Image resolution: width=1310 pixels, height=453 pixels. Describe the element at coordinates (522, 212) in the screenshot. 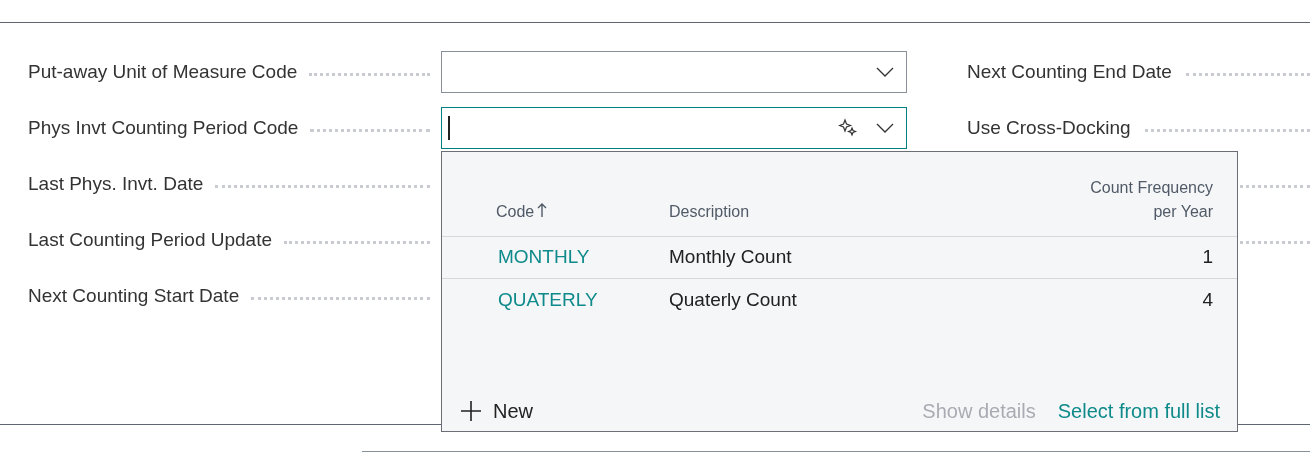

I see `column-header: Code` at that location.